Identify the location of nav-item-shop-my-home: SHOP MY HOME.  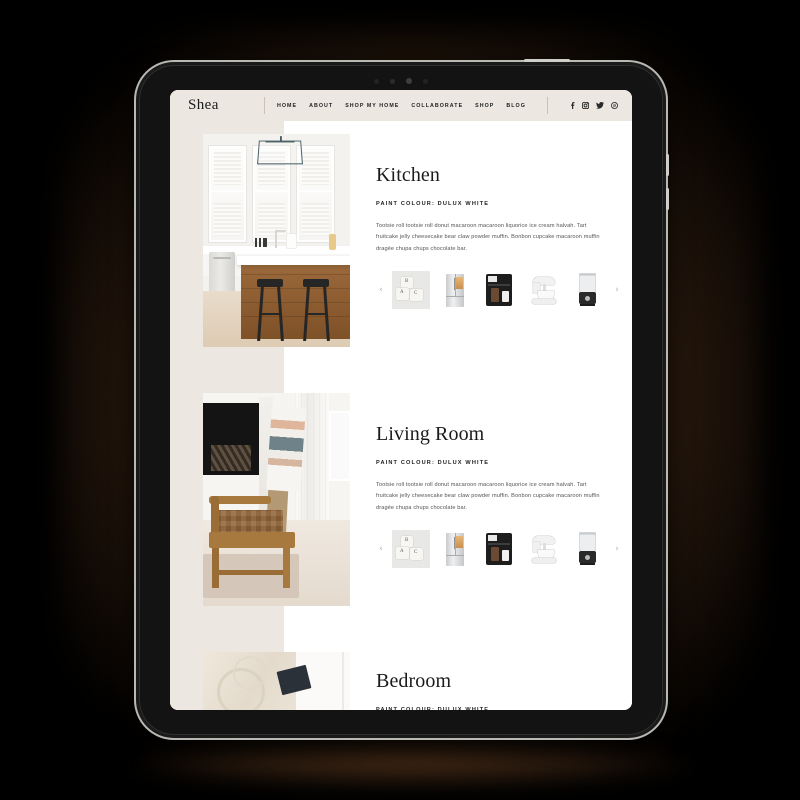
(372, 106).